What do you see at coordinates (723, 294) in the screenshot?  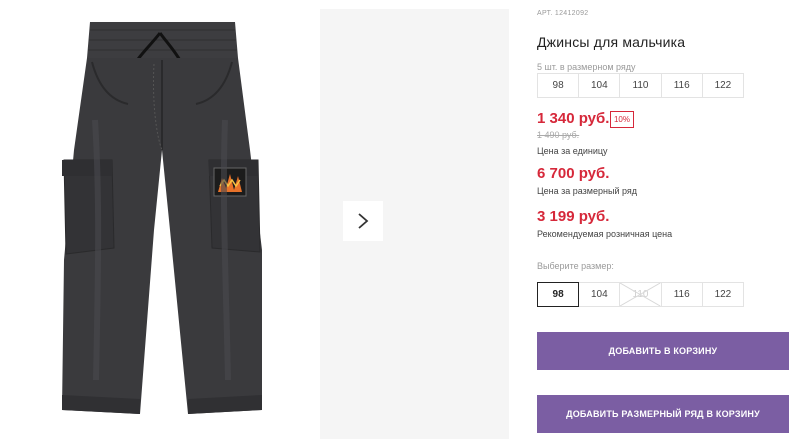 I see `size-option-122: 122` at bounding box center [723, 294].